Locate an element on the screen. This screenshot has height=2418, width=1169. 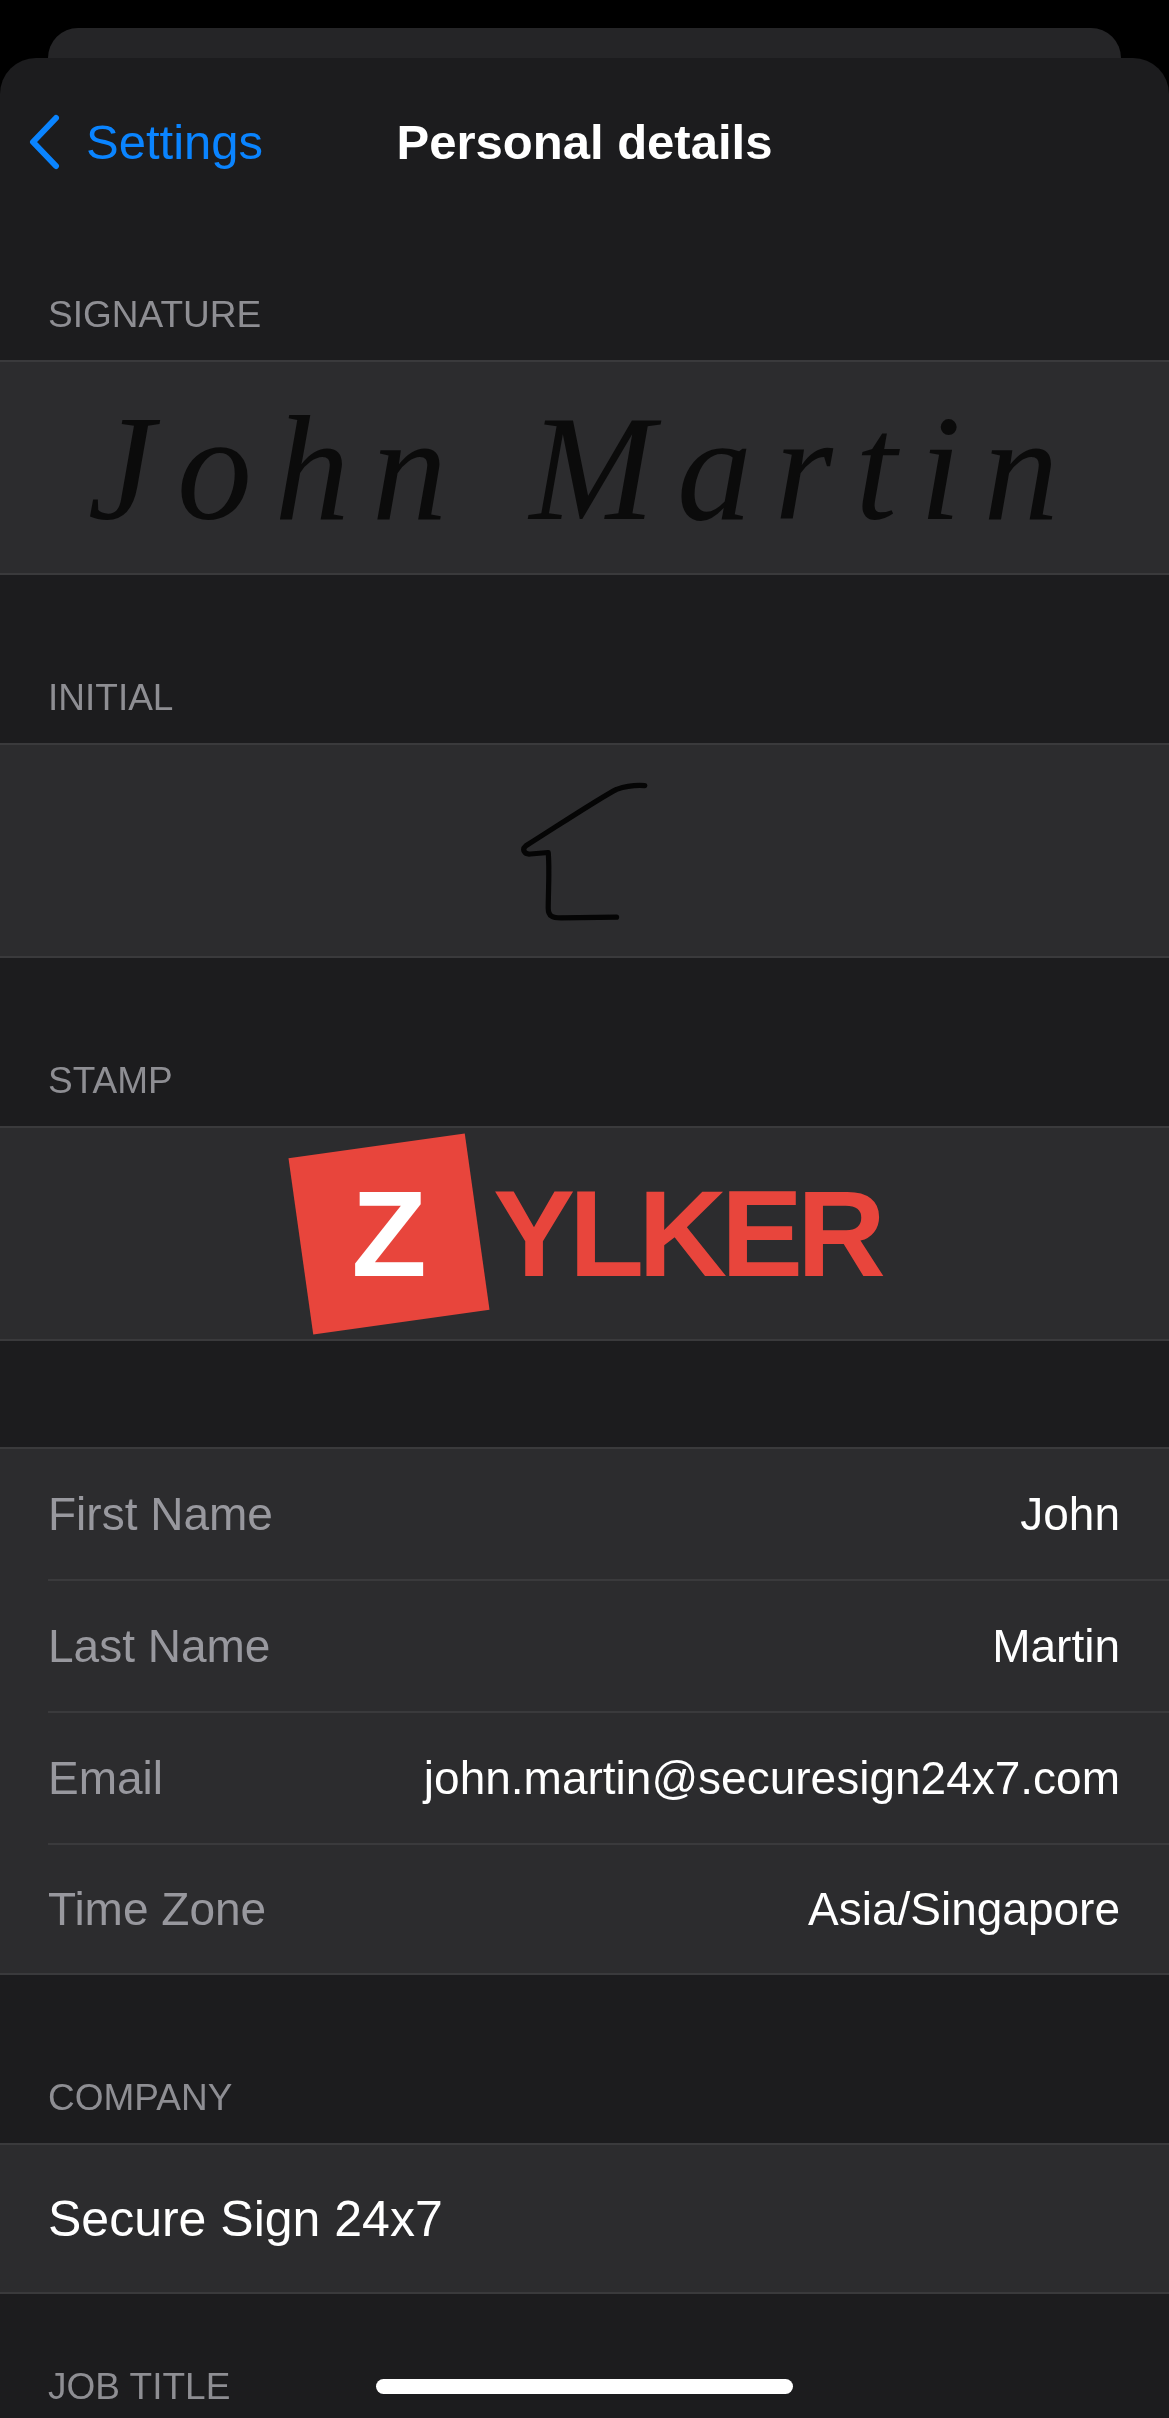
field-value: Asia/Singapore is located at coordinates (964, 1909).